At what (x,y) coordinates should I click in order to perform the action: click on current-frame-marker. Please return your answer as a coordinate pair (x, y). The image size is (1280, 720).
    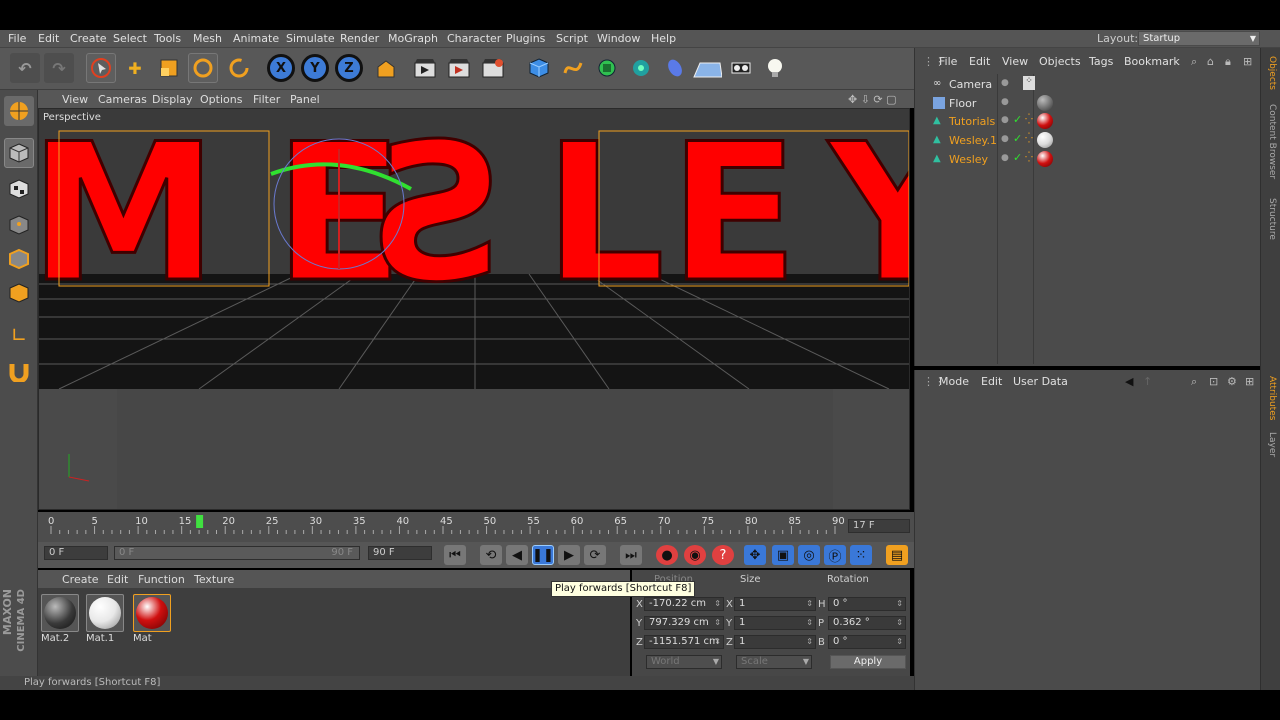
    Looking at the image, I should click on (200, 521).